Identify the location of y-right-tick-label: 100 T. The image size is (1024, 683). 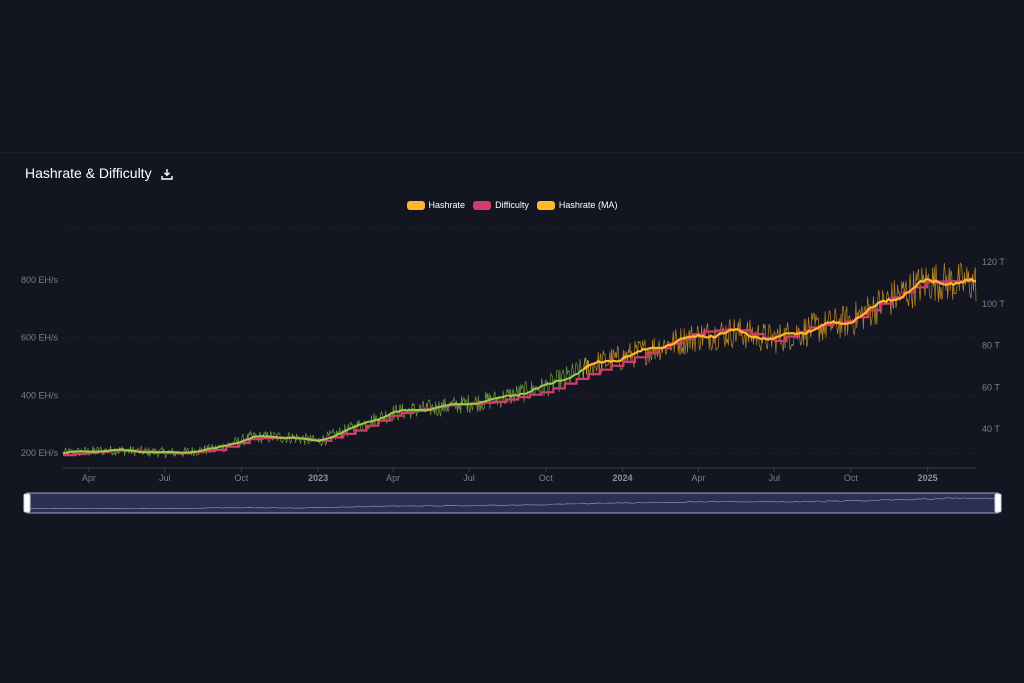
(993, 304).